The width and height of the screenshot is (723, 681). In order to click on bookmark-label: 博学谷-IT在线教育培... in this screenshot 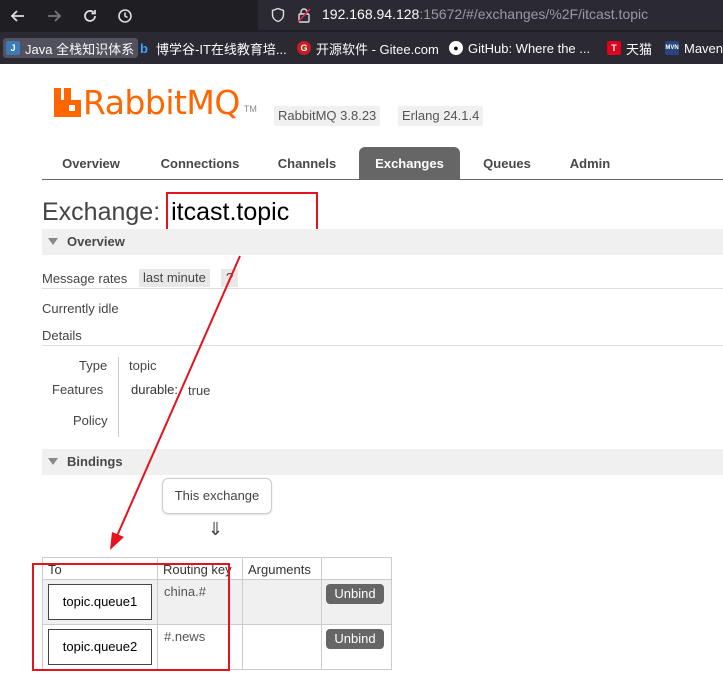, I will do `click(221, 49)`.